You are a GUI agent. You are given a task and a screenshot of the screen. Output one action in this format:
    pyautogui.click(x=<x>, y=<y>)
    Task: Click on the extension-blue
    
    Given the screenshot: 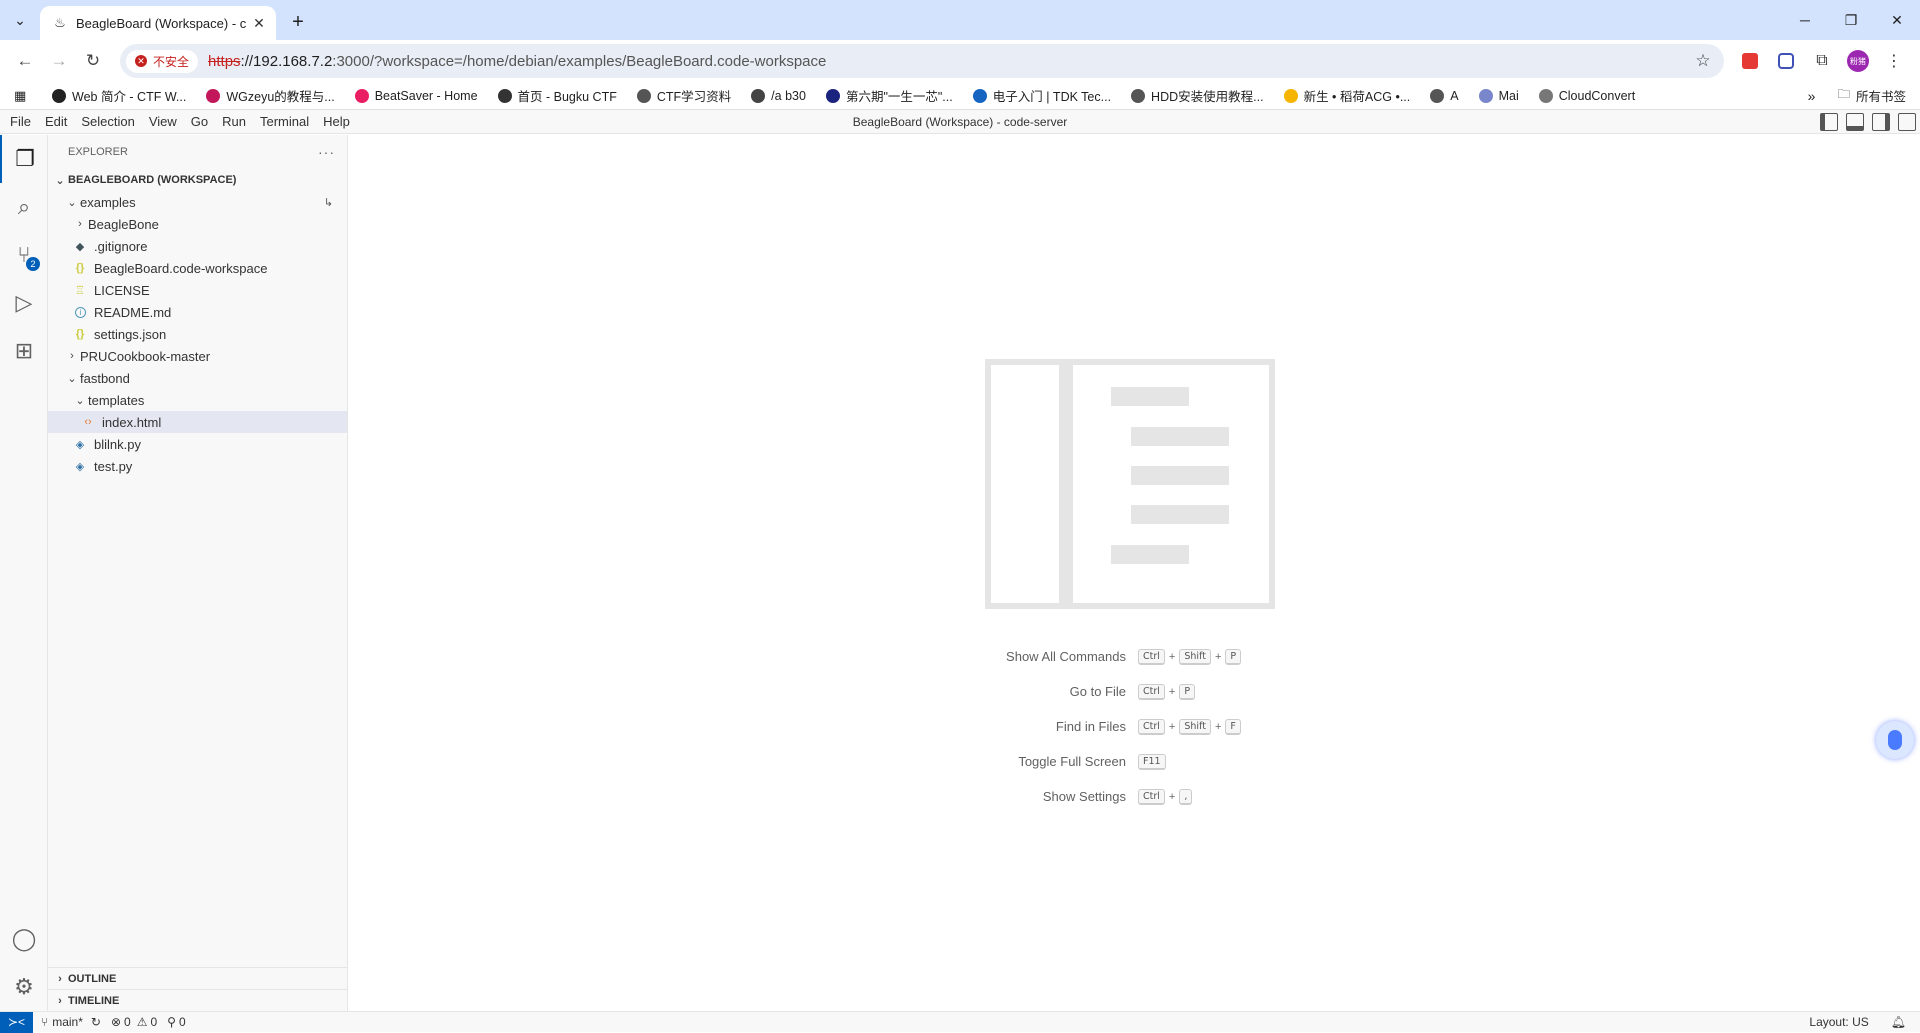 What is the action you would take?
    pyautogui.click(x=1786, y=61)
    